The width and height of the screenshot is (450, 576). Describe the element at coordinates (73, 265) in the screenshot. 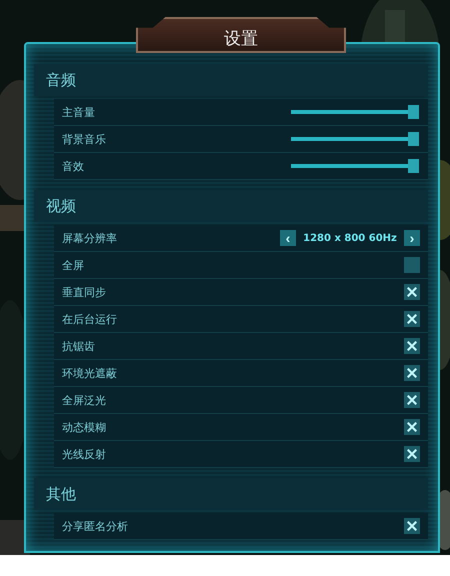

I see `setting-label: 全屏` at that location.